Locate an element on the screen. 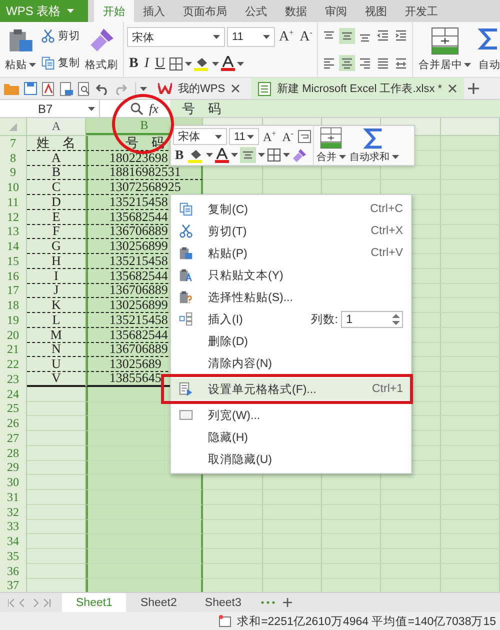 This screenshot has width=500, height=630. ribbon-tab: 审阅 is located at coordinates (336, 11).